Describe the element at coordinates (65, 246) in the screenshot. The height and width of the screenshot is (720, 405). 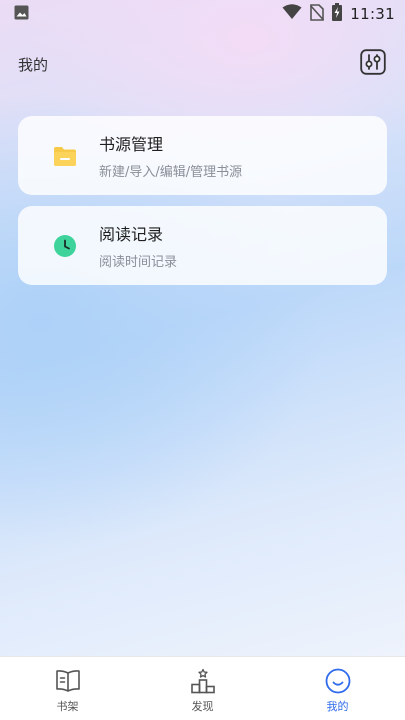
I see `clock-icon` at that location.